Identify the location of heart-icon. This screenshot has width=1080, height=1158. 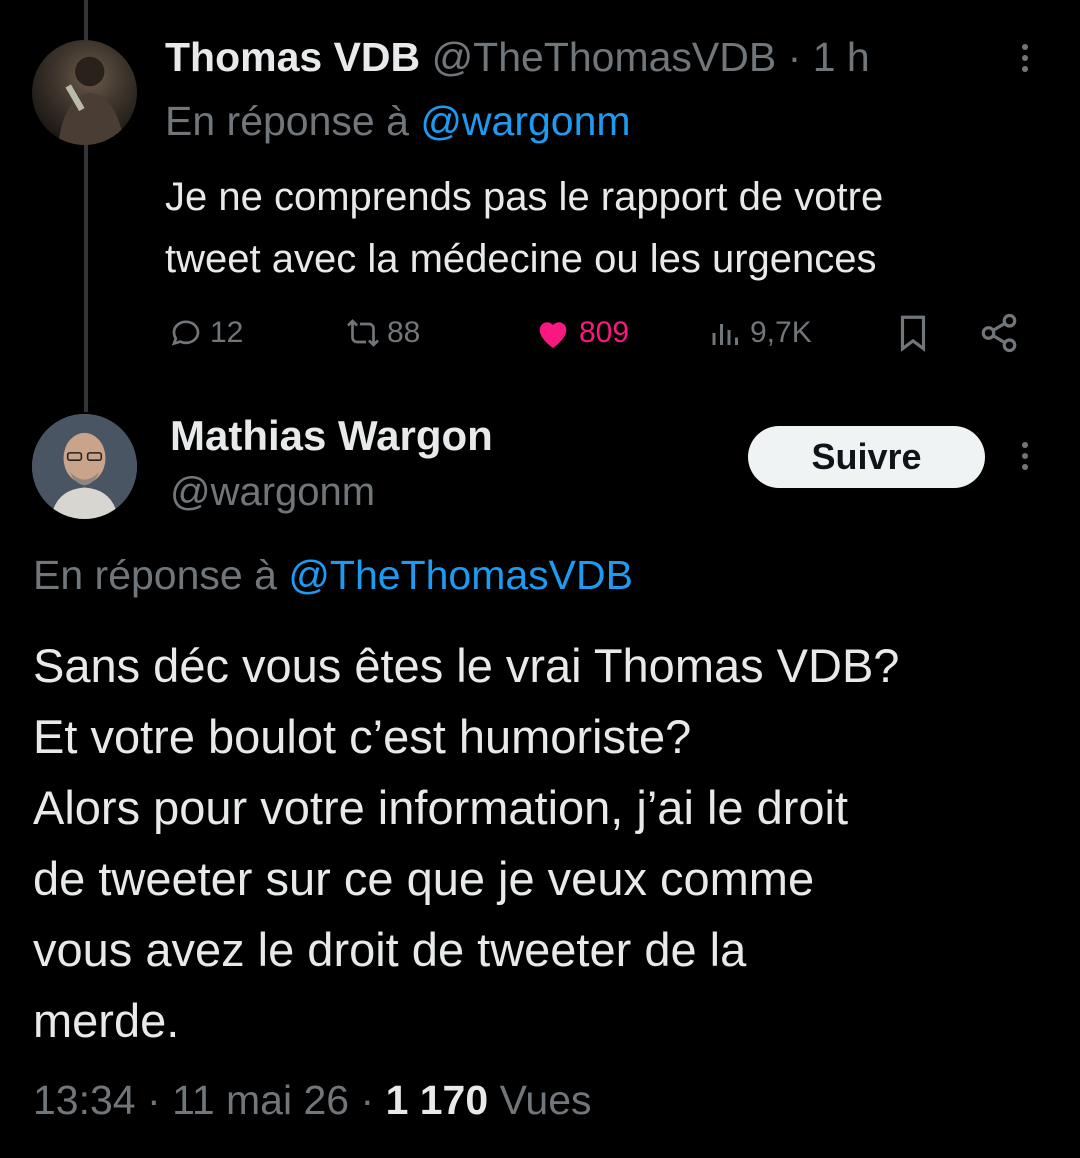
(553, 335).